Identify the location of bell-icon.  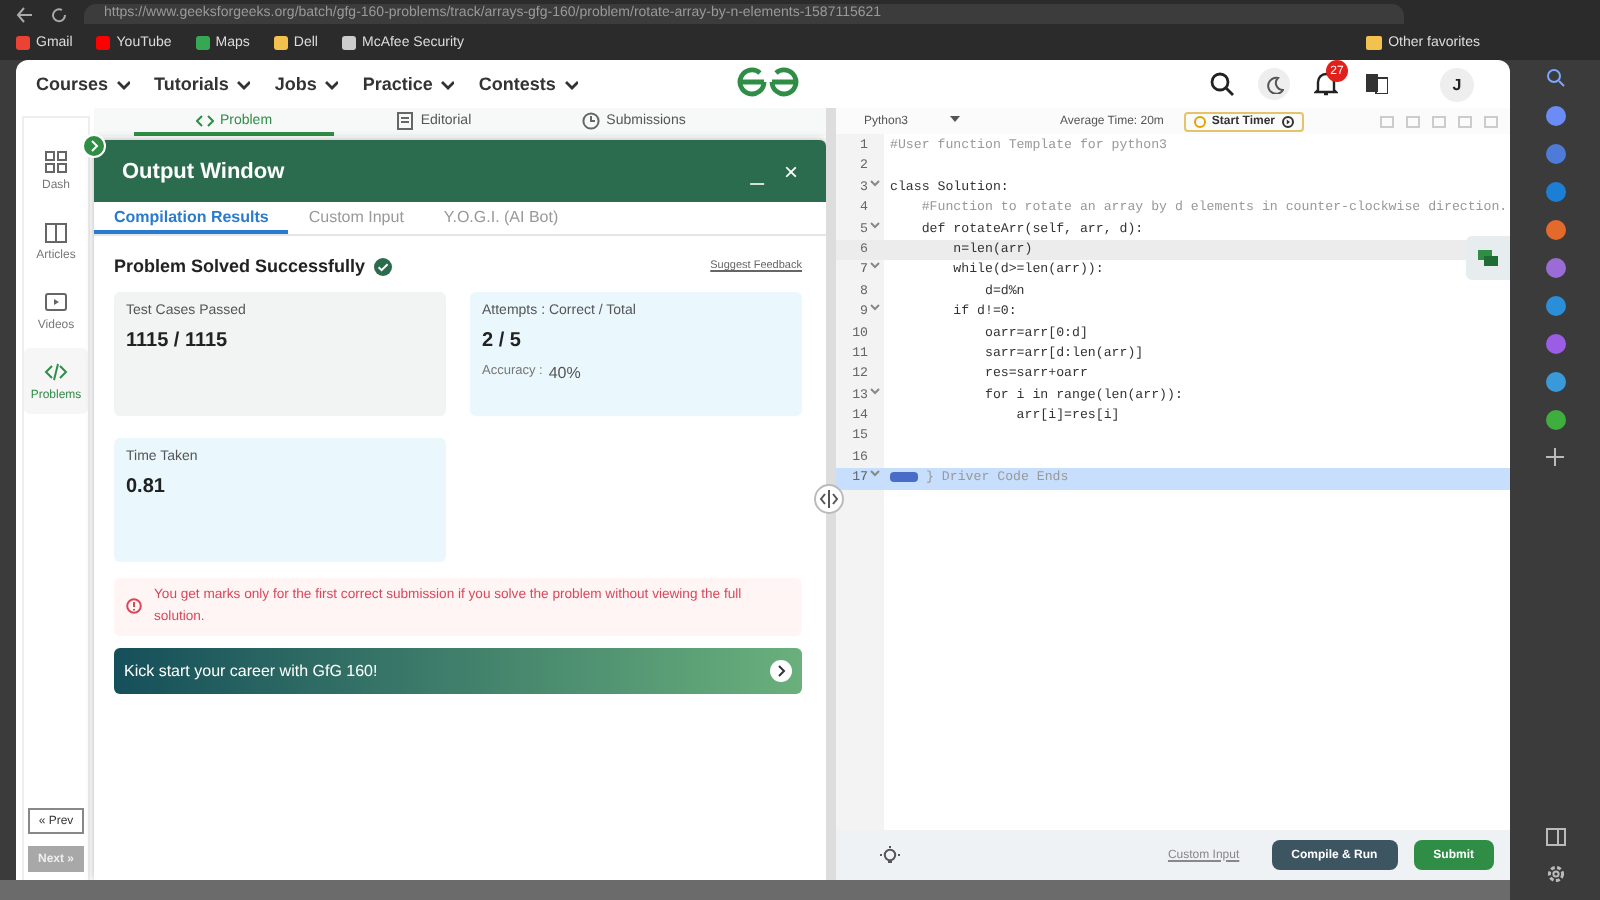
(1326, 83).